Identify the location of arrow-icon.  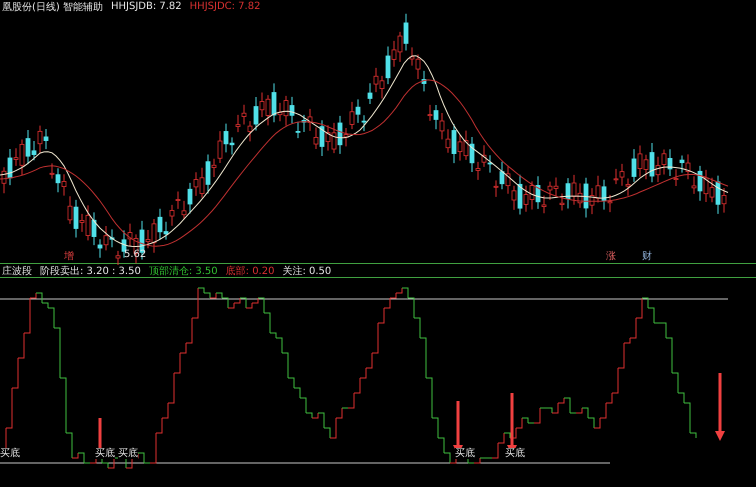
(720, 407).